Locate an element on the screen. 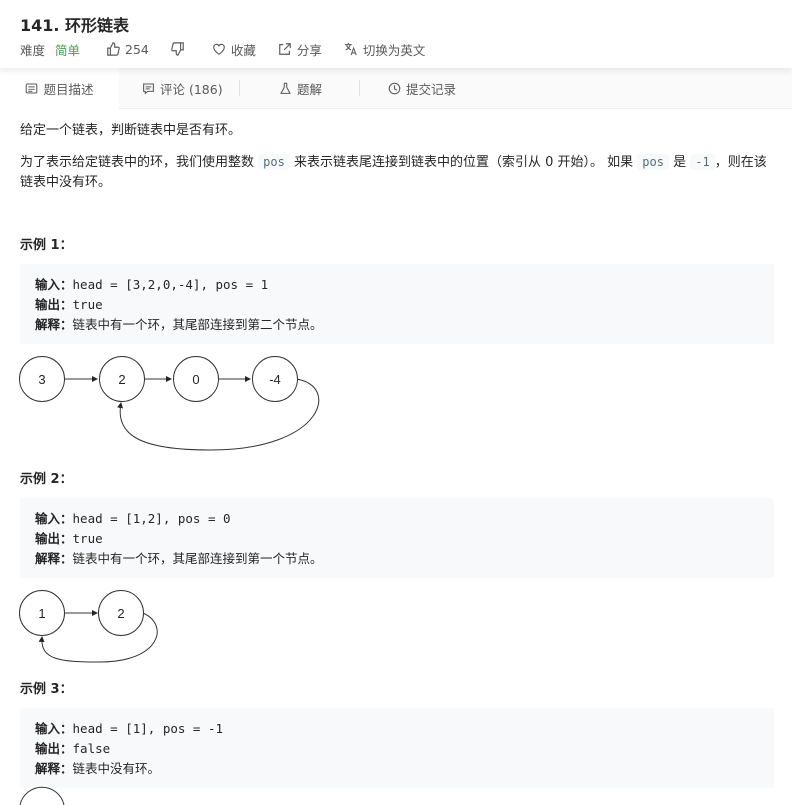  explain-value: 链表中有一个环，其尾部连接到第二个节点。 is located at coordinates (197, 324).